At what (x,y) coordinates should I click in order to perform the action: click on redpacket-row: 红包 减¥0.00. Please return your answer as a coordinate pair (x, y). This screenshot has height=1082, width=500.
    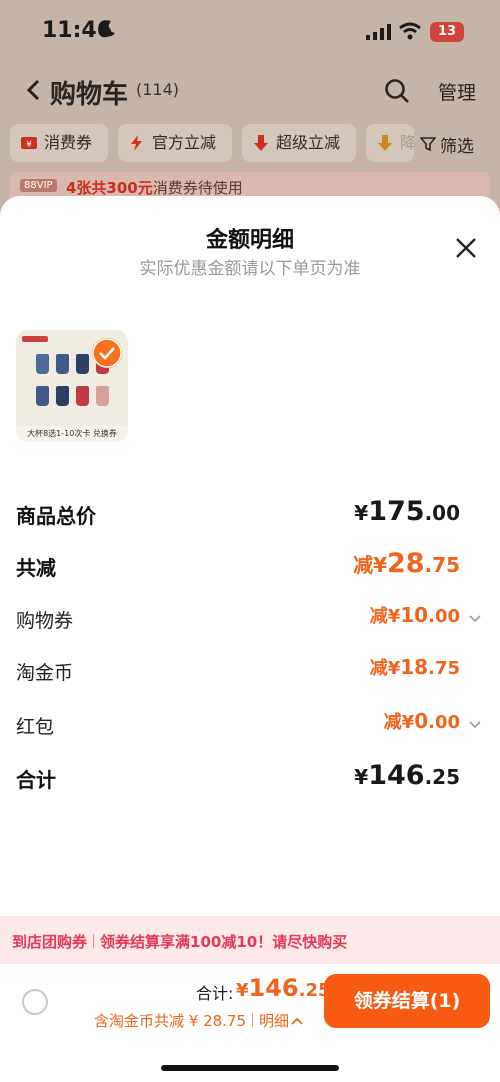
    Looking at the image, I should click on (250, 726).